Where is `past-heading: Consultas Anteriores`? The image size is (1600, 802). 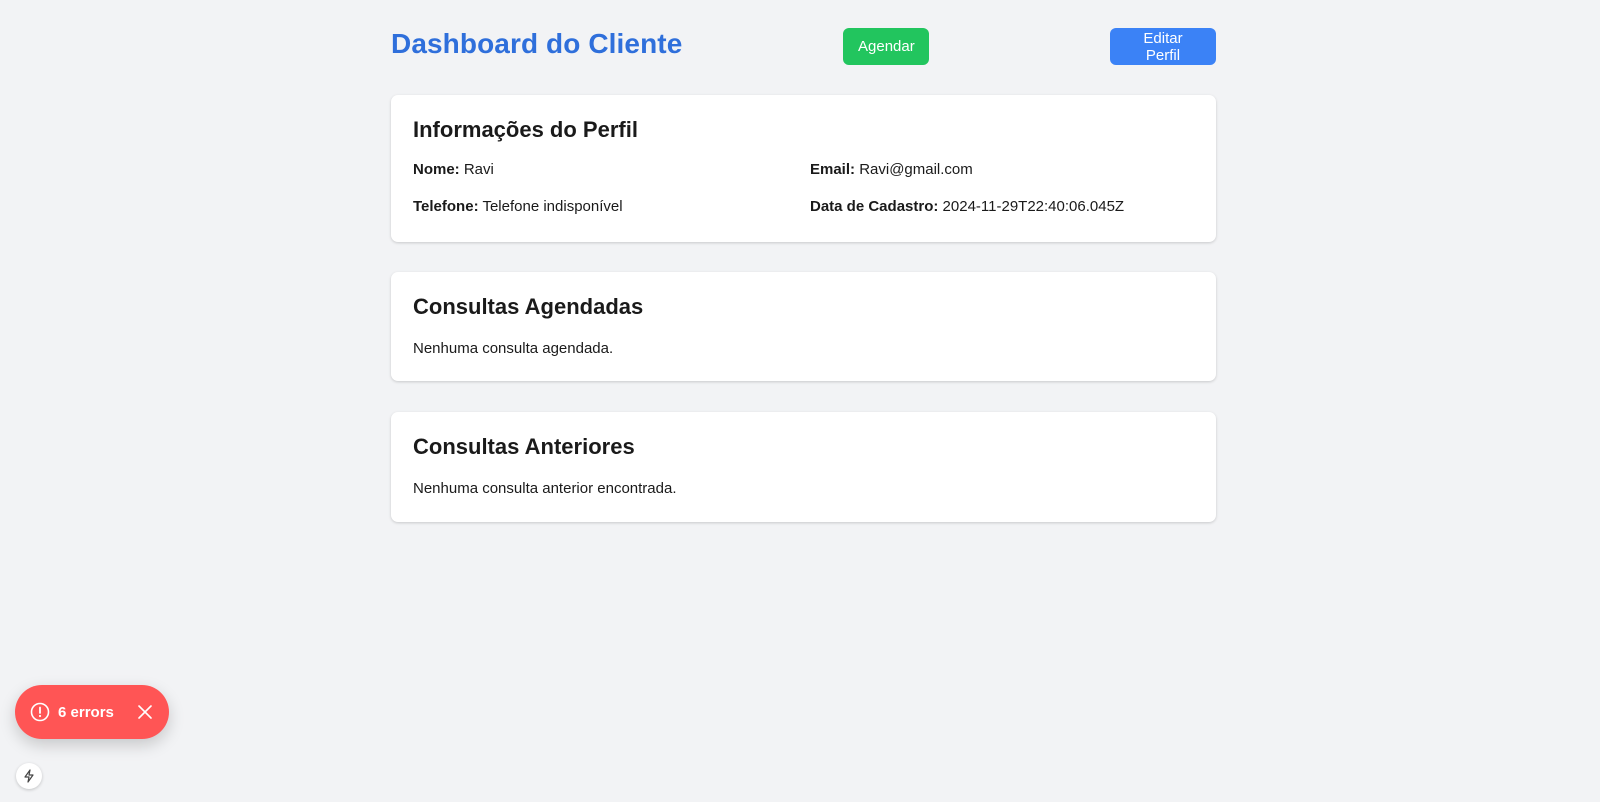 past-heading: Consultas Anteriores is located at coordinates (524, 446).